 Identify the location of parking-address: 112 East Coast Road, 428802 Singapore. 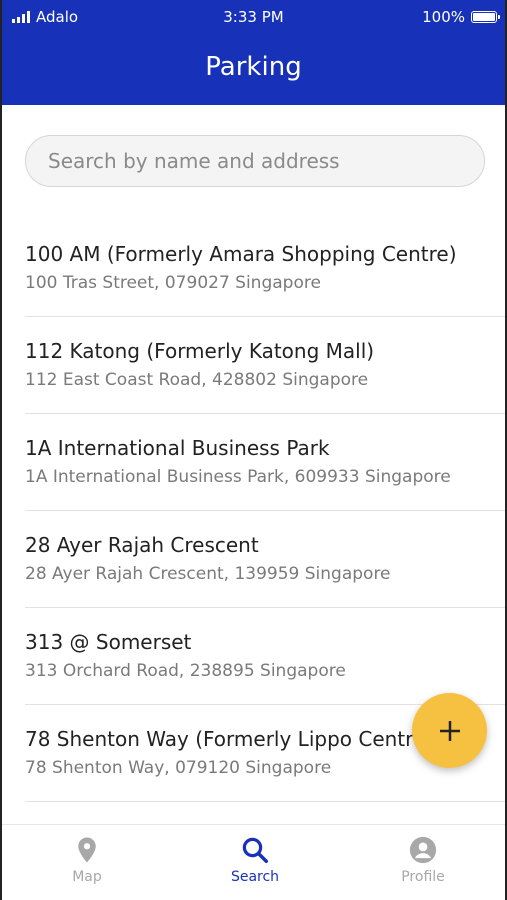
(197, 380).